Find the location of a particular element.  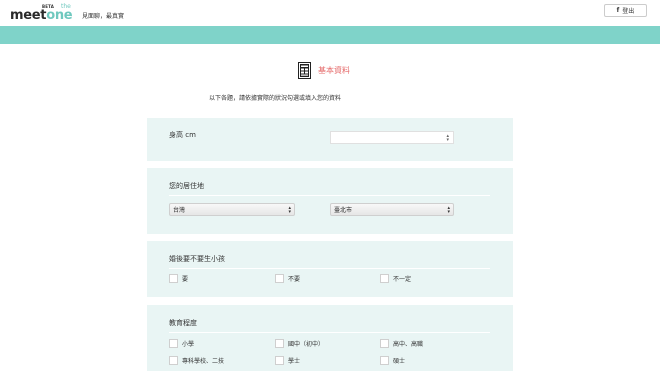

option-label: 高中、高職 is located at coordinates (408, 344).